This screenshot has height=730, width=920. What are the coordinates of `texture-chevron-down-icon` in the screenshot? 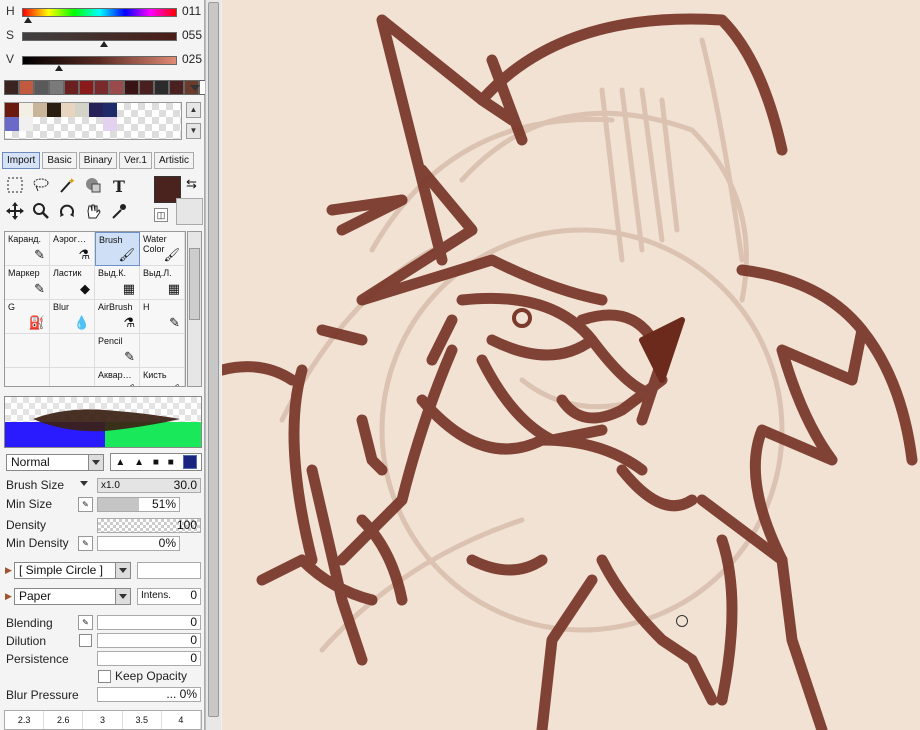 It's located at (122, 596).